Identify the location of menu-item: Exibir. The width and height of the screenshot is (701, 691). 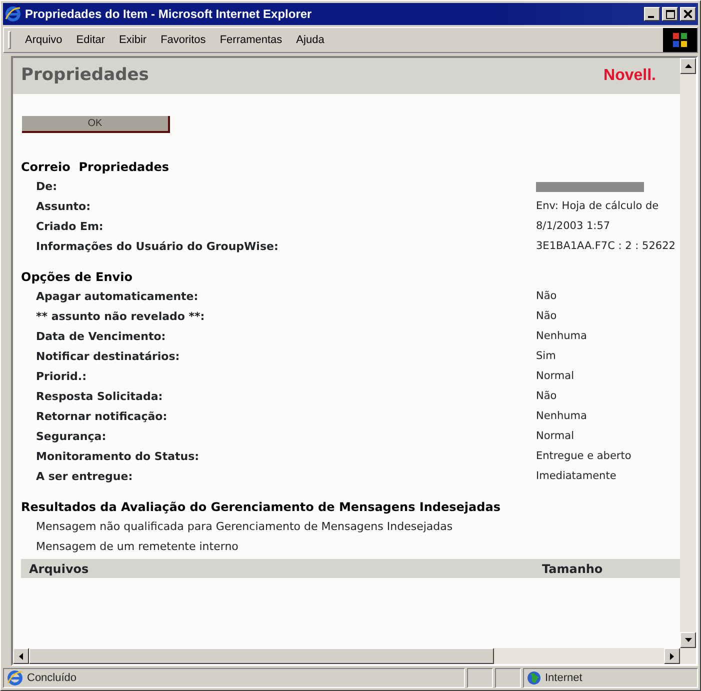
(133, 40).